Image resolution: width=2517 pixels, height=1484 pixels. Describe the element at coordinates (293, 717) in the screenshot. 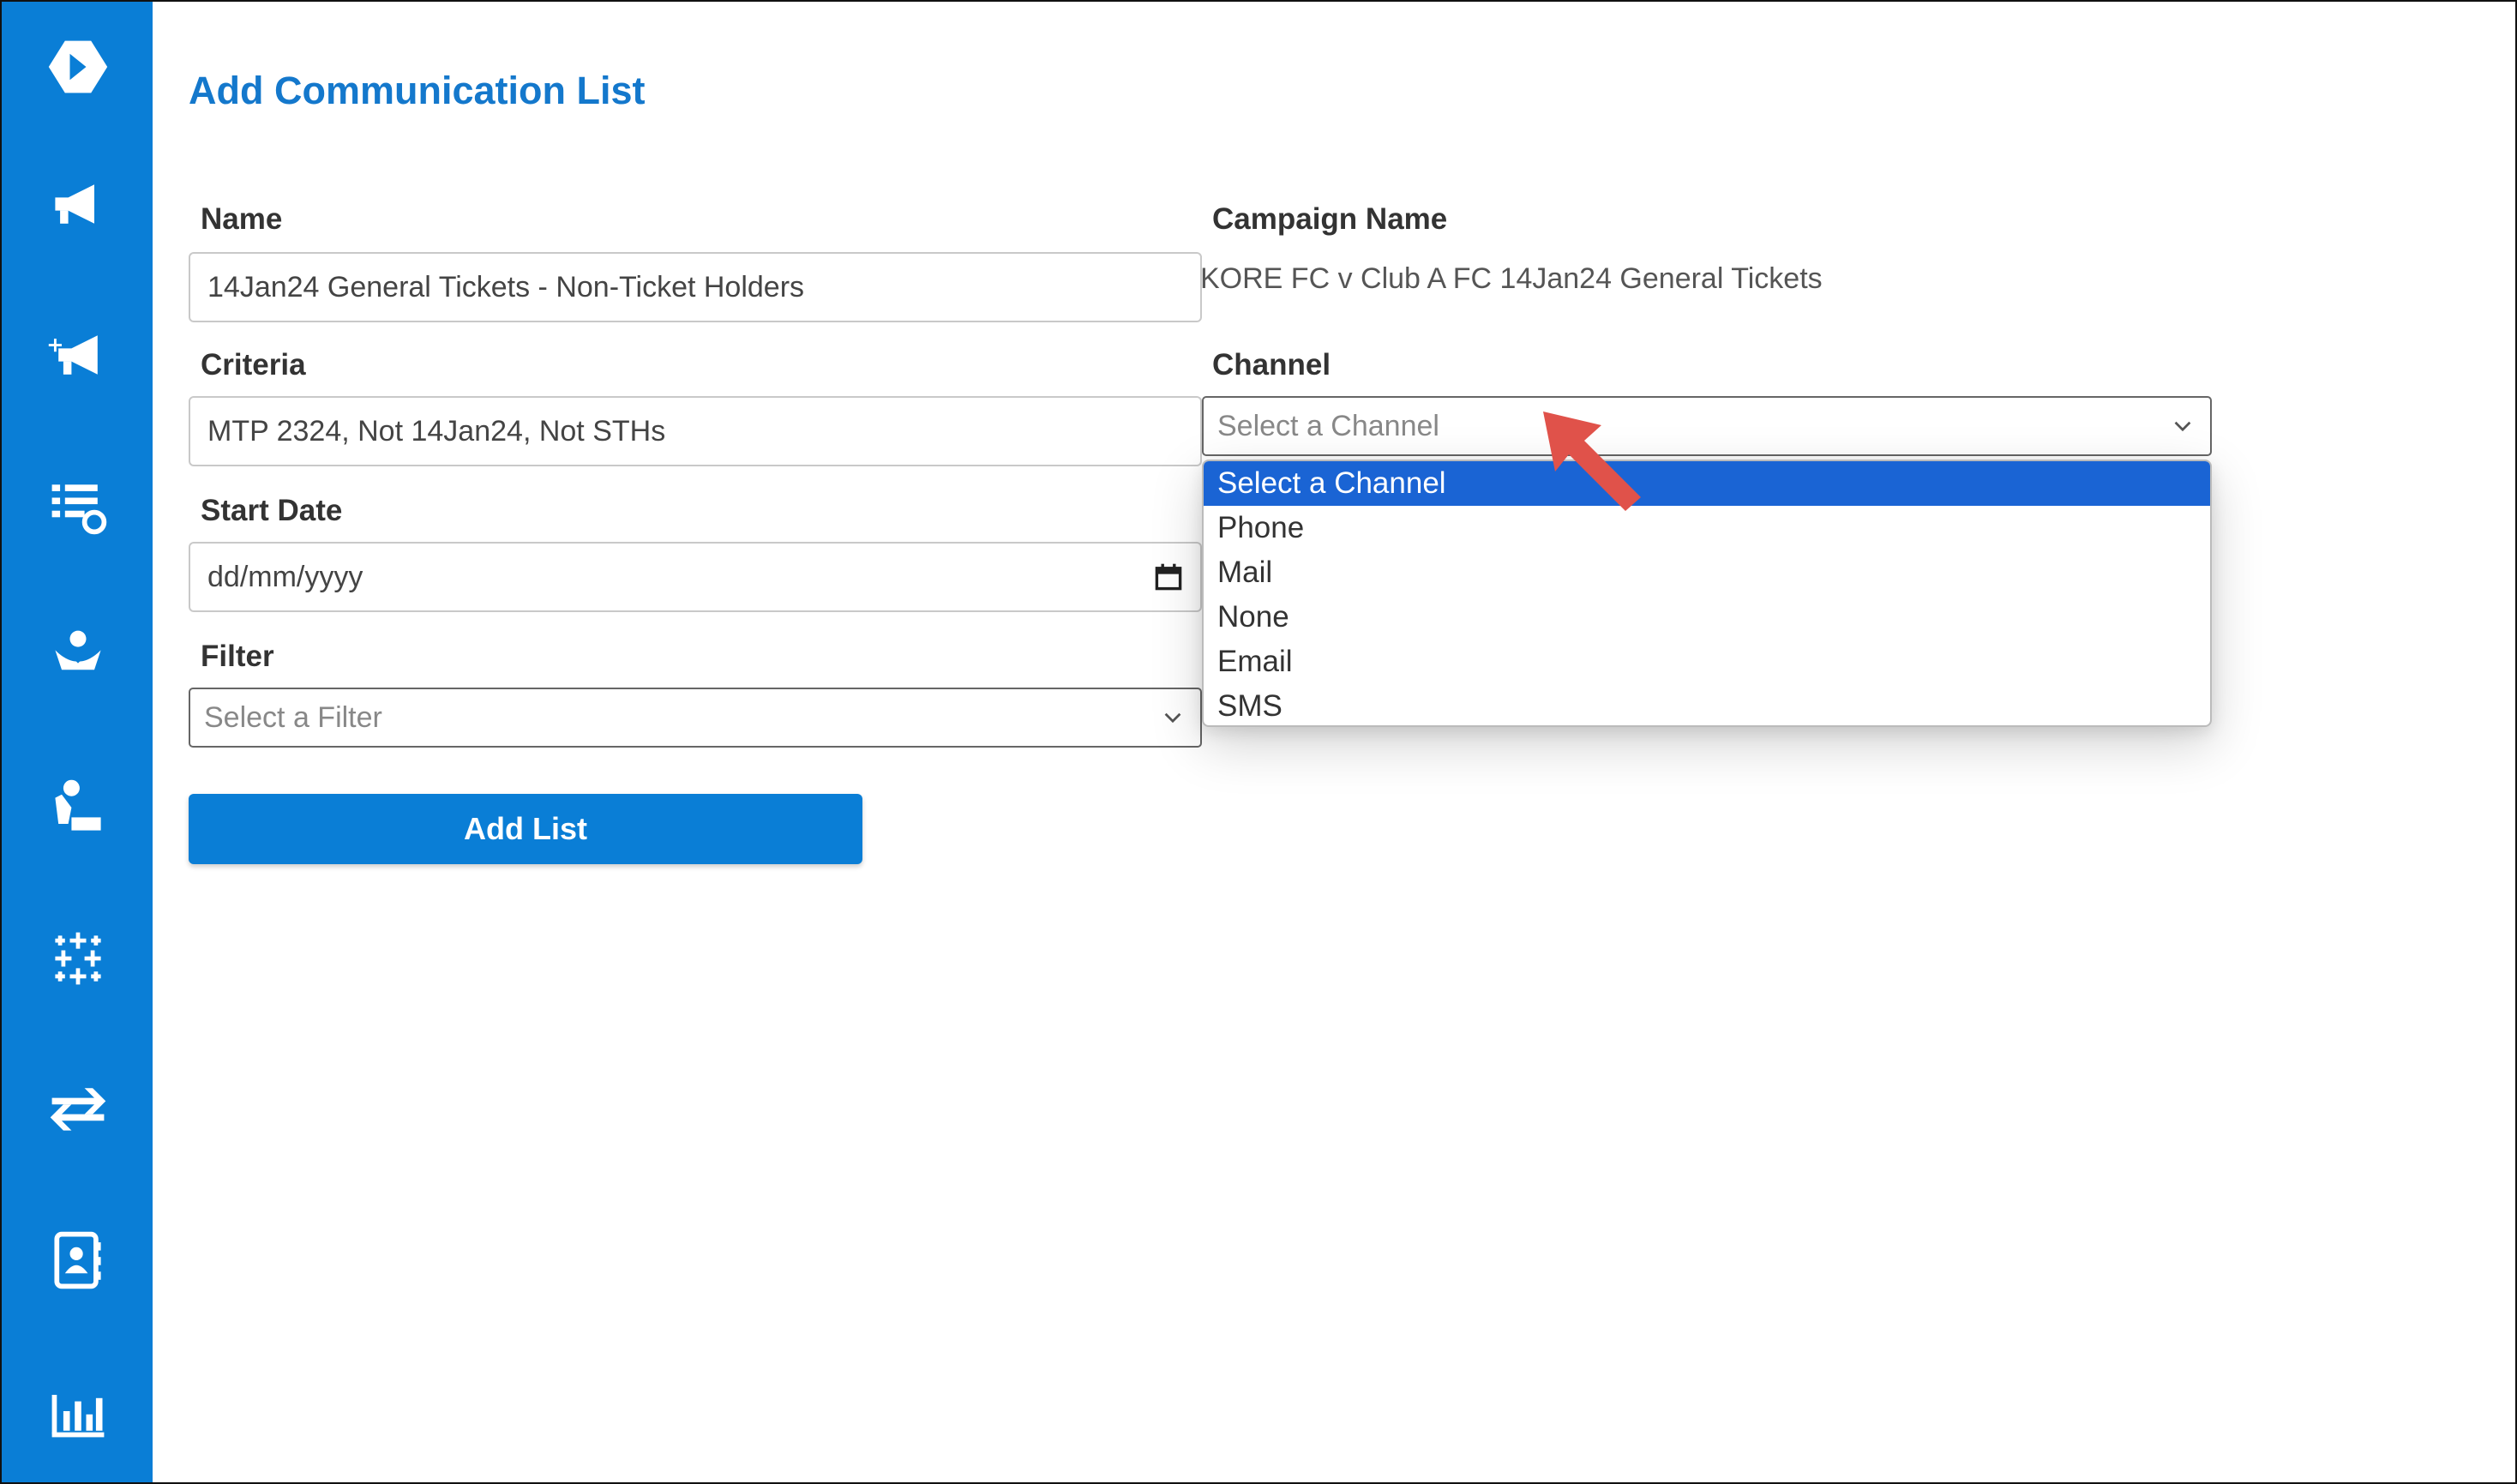

I see `filter-select-placeholder: Select a Filter` at that location.